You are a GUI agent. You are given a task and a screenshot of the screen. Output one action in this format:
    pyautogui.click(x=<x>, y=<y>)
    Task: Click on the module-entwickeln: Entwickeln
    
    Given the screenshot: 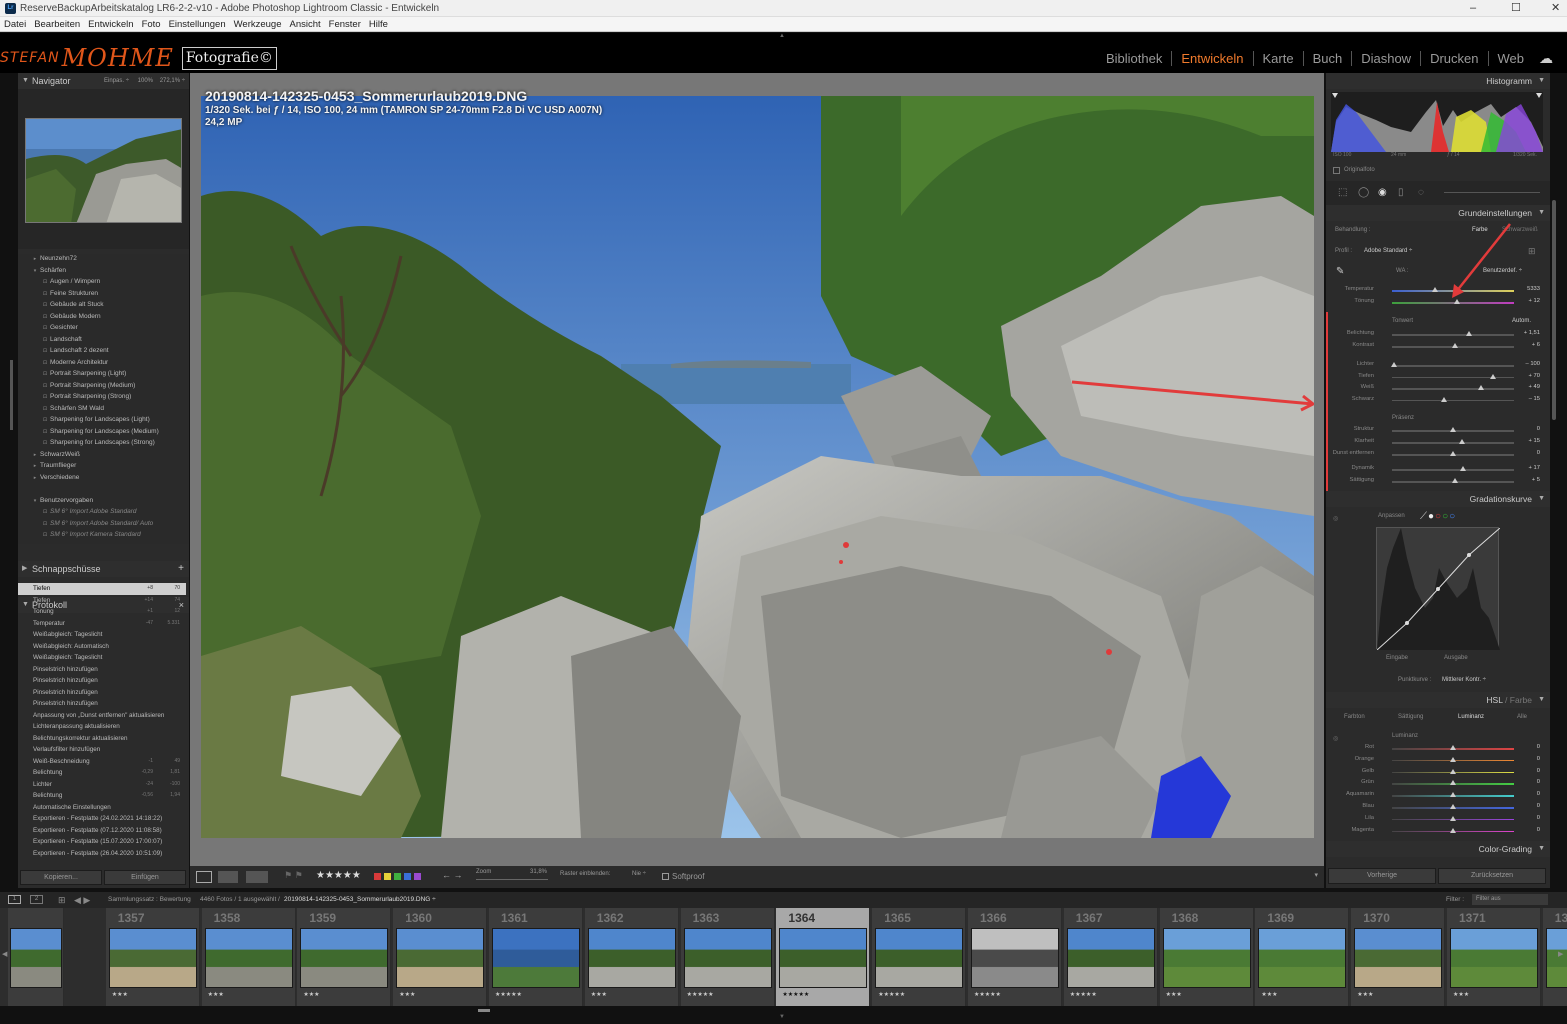 What is the action you would take?
    pyautogui.click(x=1213, y=58)
    